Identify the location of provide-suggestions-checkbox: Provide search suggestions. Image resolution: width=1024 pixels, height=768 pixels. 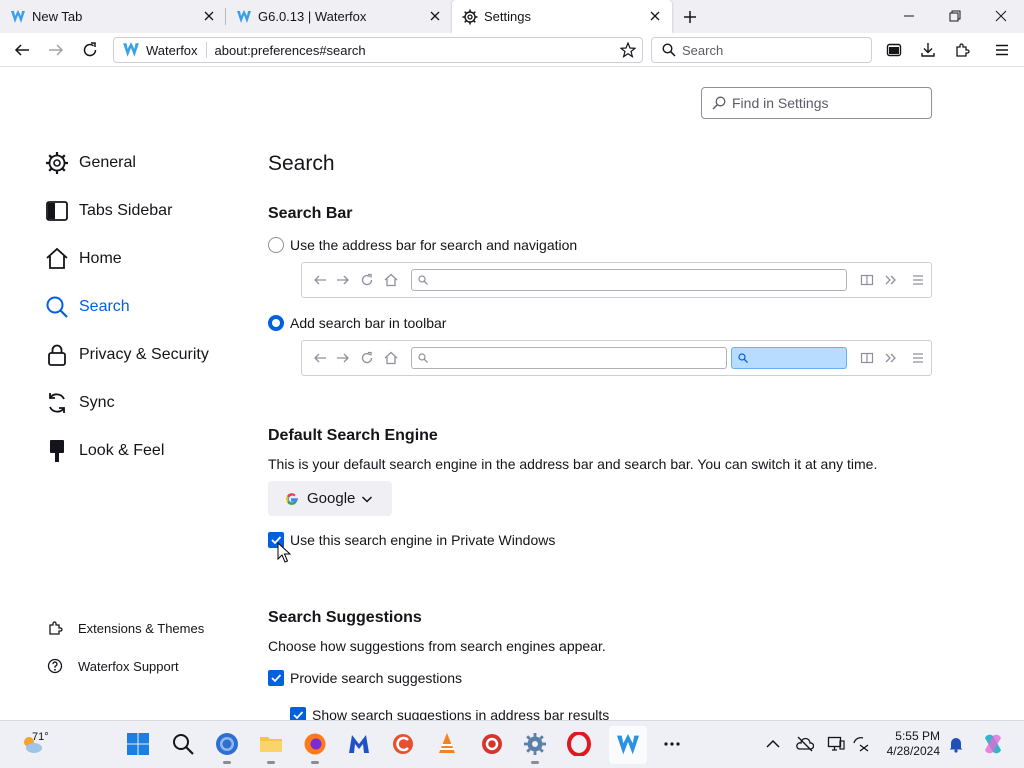
(365, 678).